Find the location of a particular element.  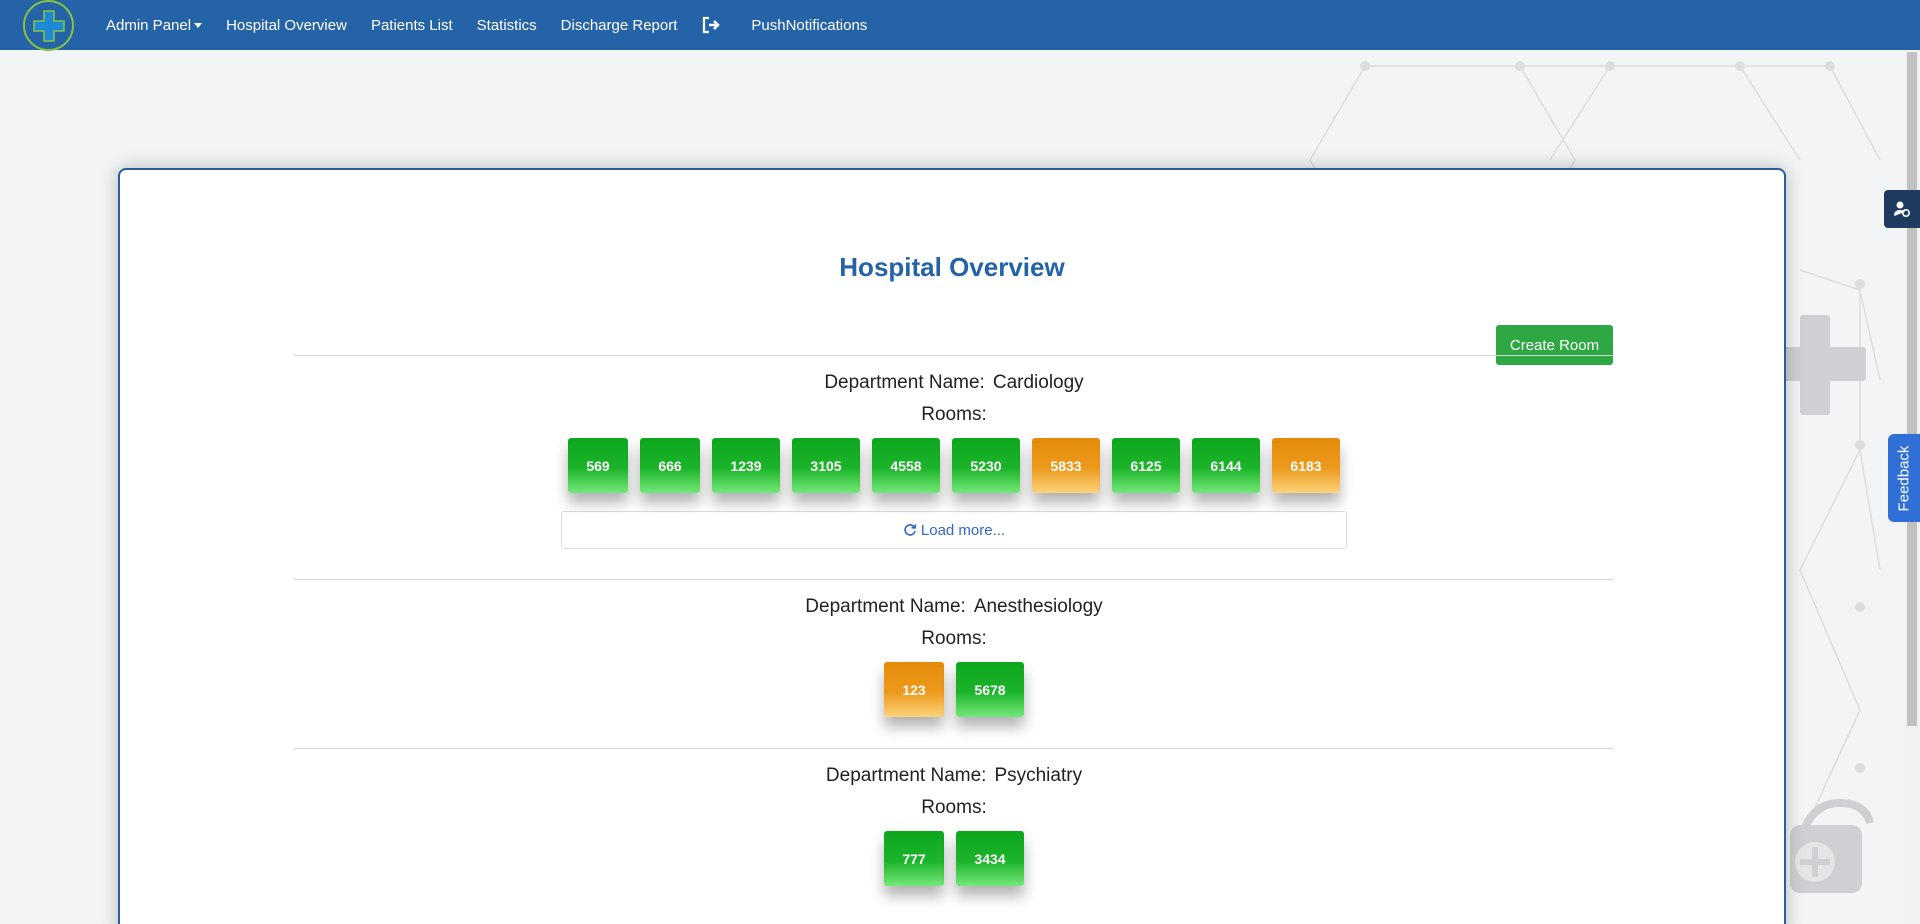

department-name-value: Cardiology is located at coordinates (1038, 382).